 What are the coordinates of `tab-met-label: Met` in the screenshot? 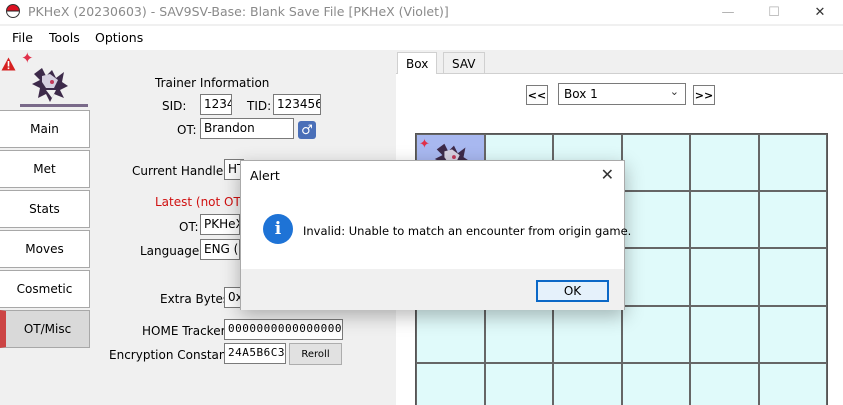 It's located at (44, 169).